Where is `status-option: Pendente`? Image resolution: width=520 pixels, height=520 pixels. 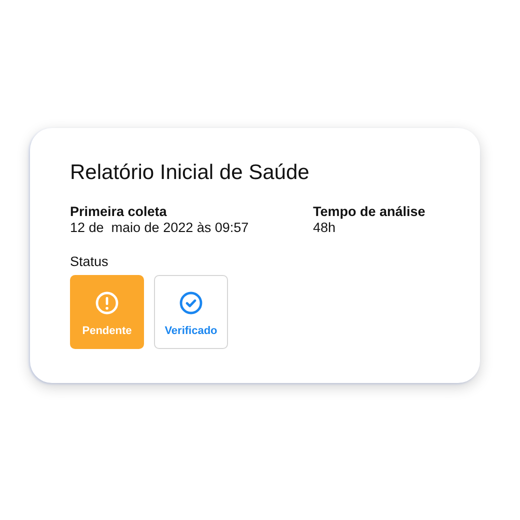 status-option: Pendente is located at coordinates (107, 312).